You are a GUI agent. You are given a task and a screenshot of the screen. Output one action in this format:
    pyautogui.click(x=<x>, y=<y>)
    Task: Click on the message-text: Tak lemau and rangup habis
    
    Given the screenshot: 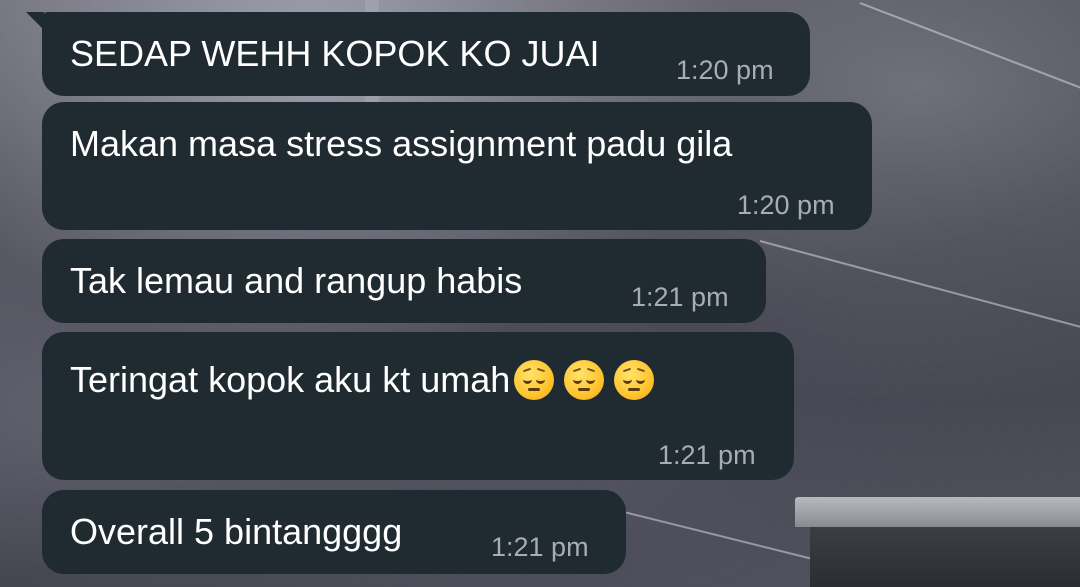 What is the action you would take?
    pyautogui.click(x=296, y=280)
    